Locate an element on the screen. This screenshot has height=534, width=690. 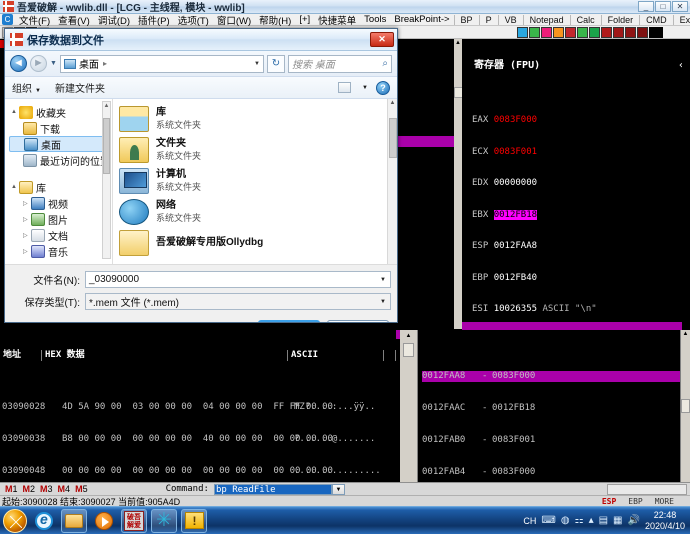
sync-icon is located at coordinates (522, 32).